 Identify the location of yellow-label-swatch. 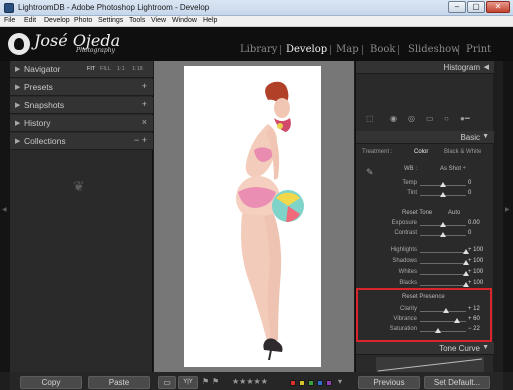
(302, 383).